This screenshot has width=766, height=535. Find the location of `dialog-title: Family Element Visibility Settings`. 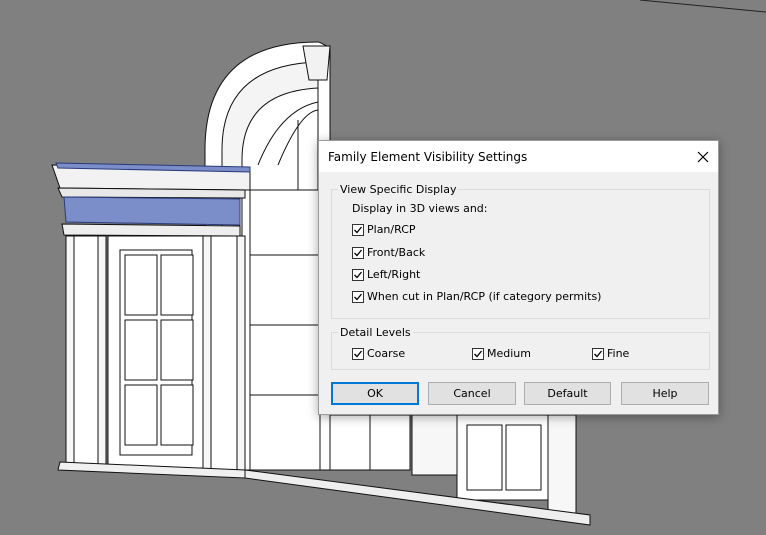

dialog-title: Family Element Visibility Settings is located at coordinates (428, 157).